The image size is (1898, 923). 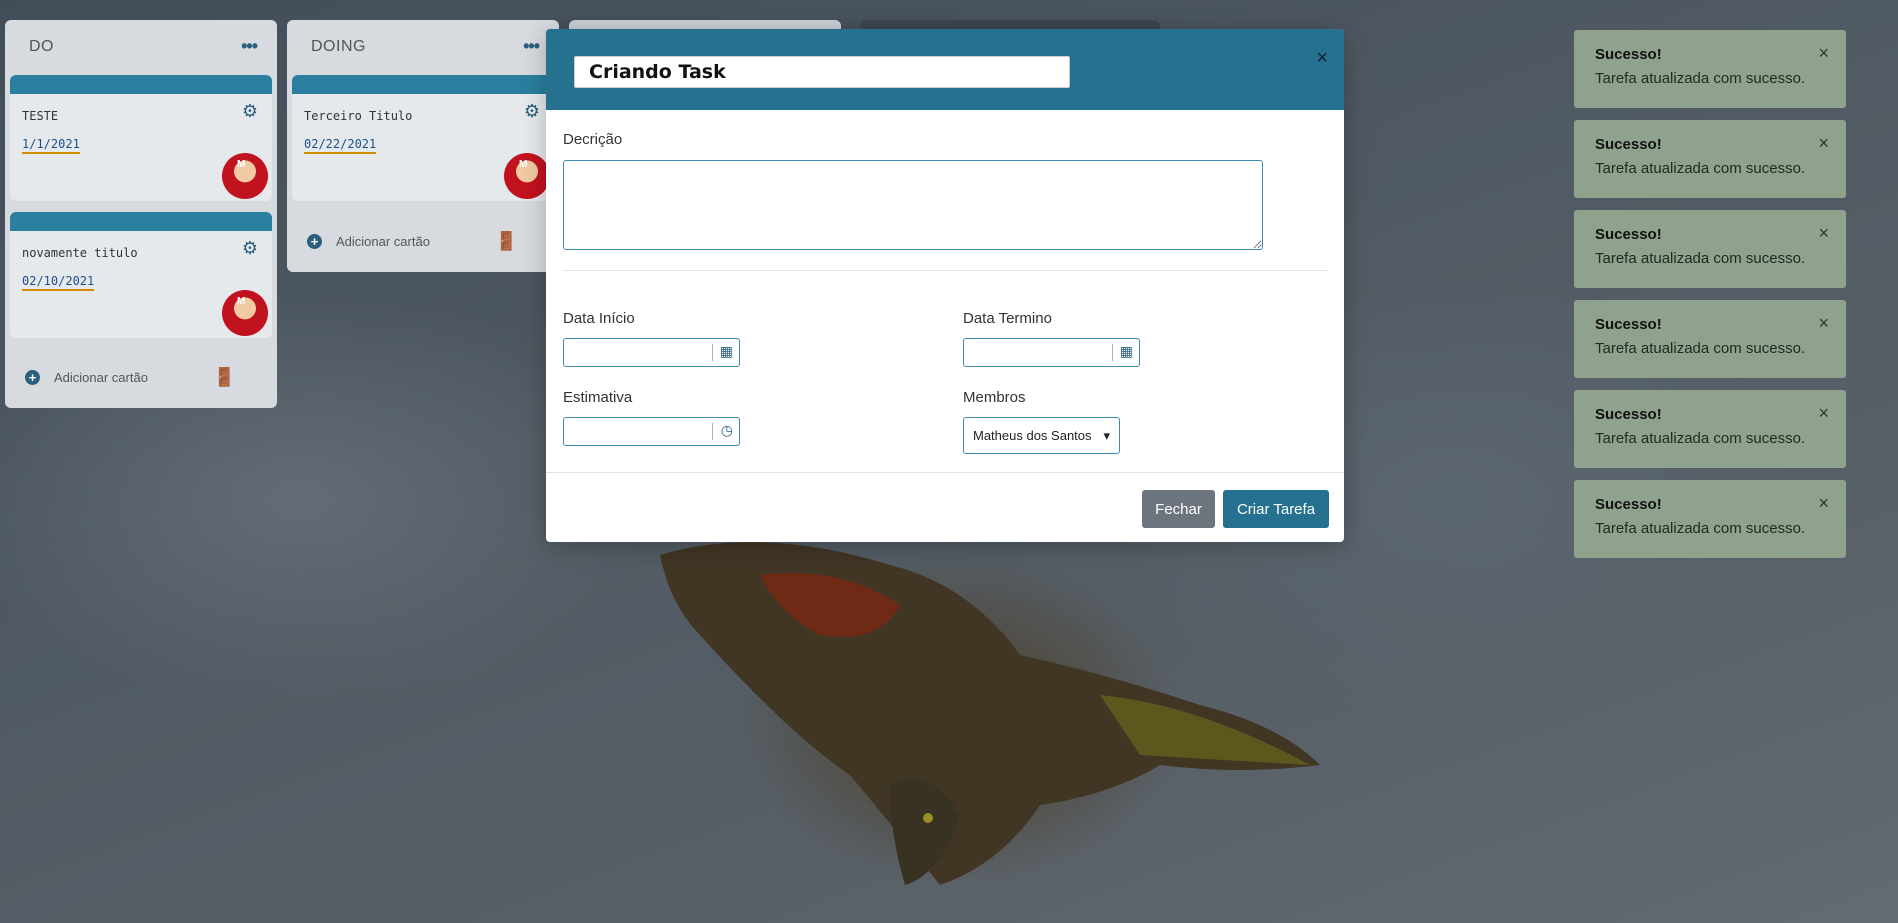 I want to click on members-selected-value: Matheus dos Santos, so click(x=1032, y=435).